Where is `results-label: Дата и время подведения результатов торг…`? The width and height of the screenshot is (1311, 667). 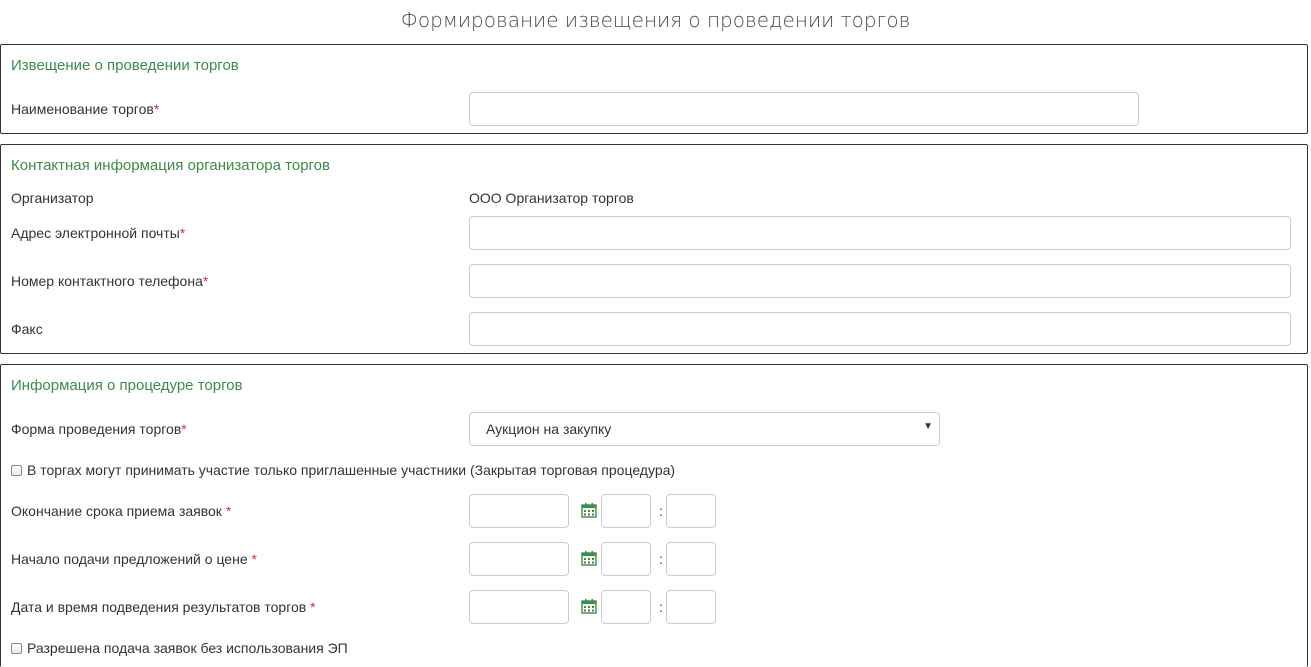
results-label: Дата и время подведения результатов торг… is located at coordinates (163, 607).